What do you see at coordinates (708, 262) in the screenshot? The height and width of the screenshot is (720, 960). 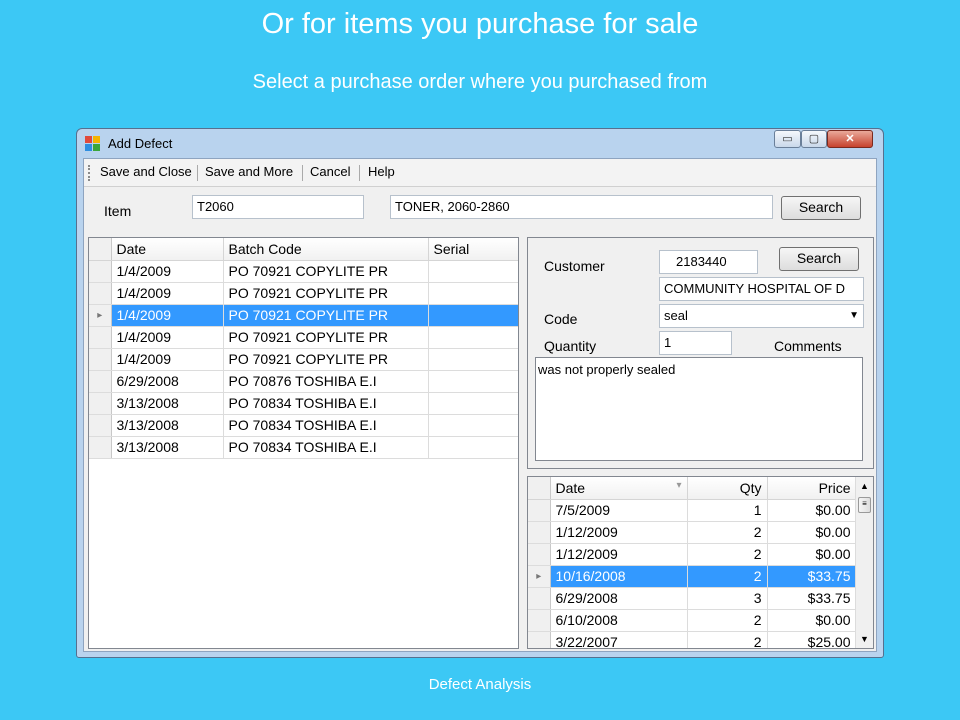 I see `customer-id-input: 2183440` at bounding box center [708, 262].